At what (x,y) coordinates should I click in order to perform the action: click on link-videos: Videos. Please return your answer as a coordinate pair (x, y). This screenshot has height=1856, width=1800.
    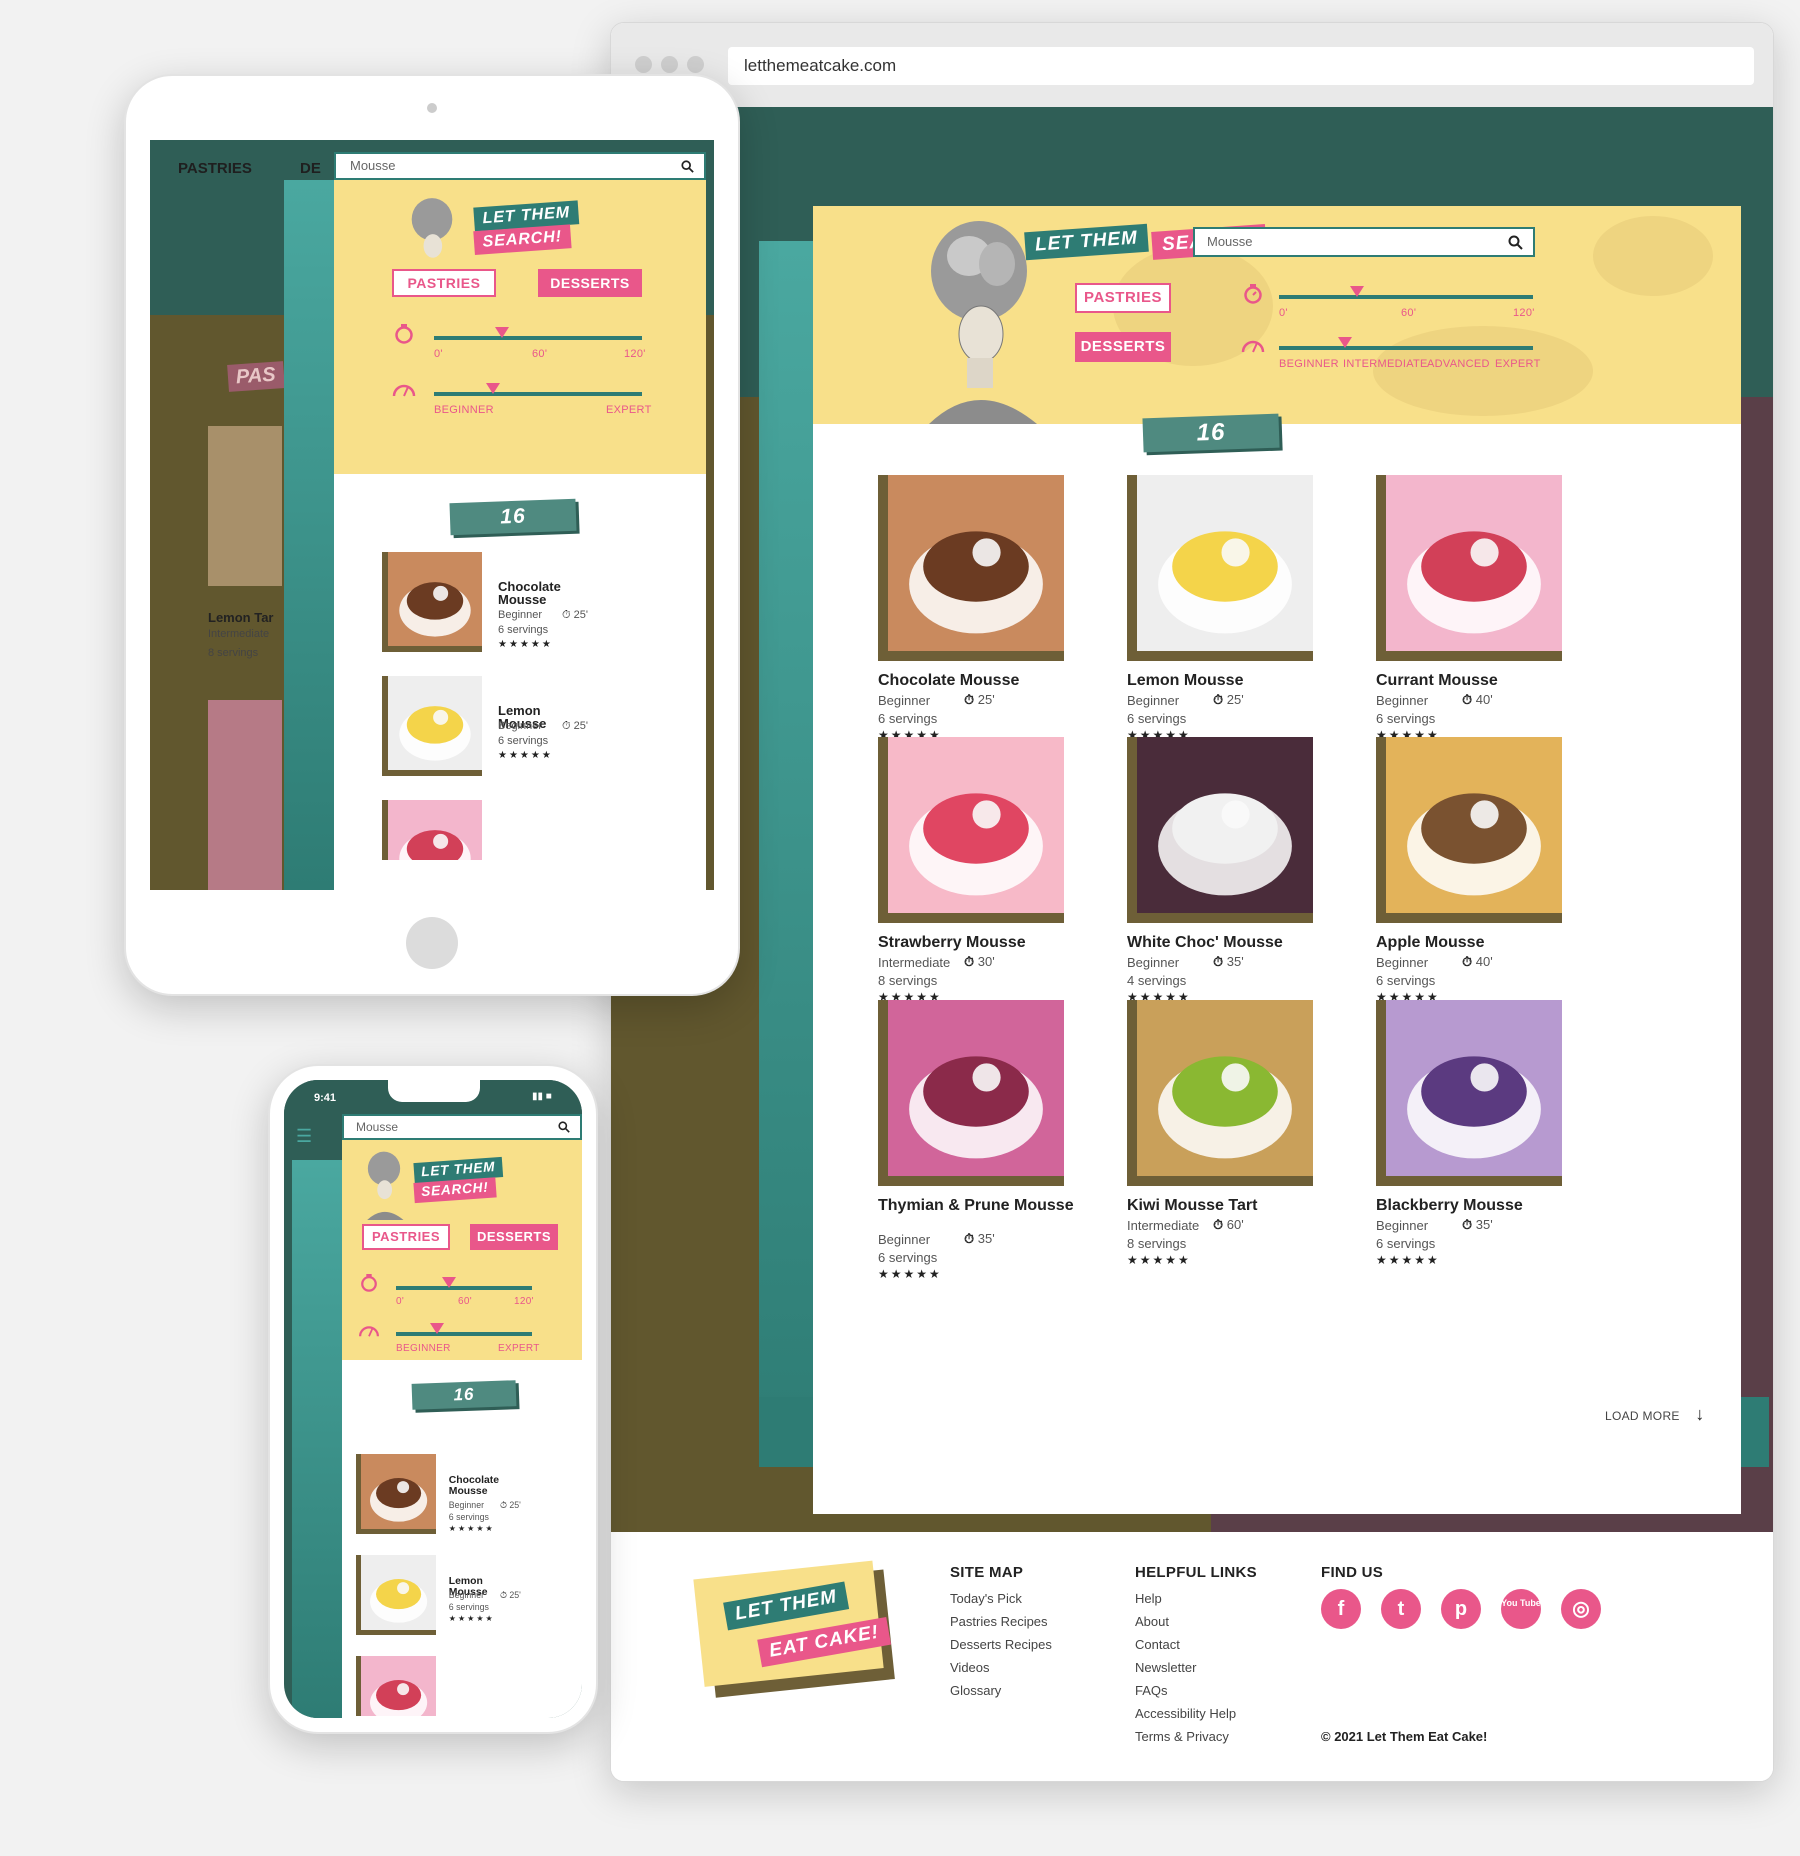
    Looking at the image, I should click on (970, 1667).